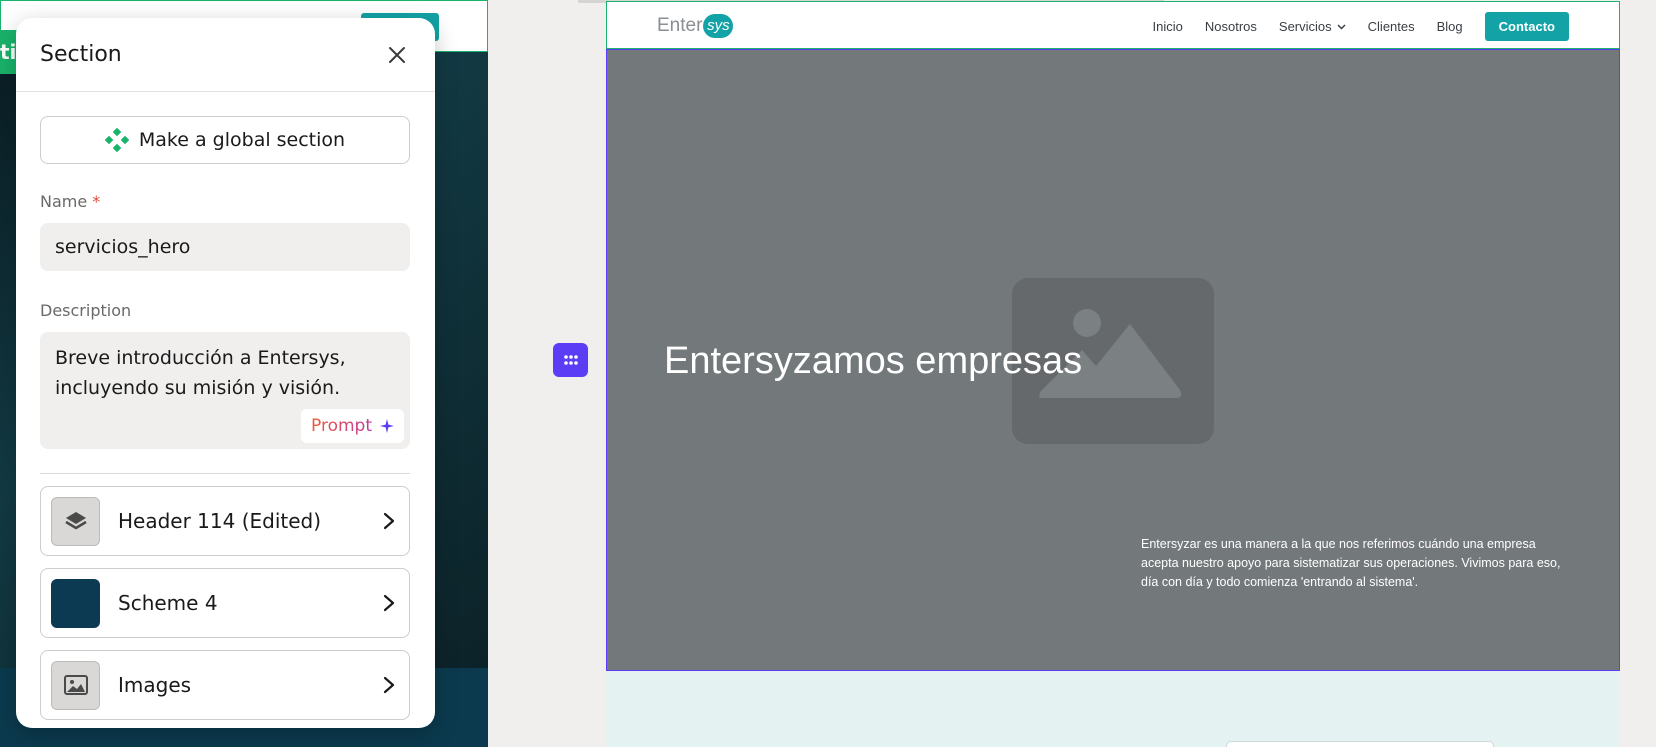 The height and width of the screenshot is (747, 1656). I want to click on grip-dots-icon, so click(570, 360).